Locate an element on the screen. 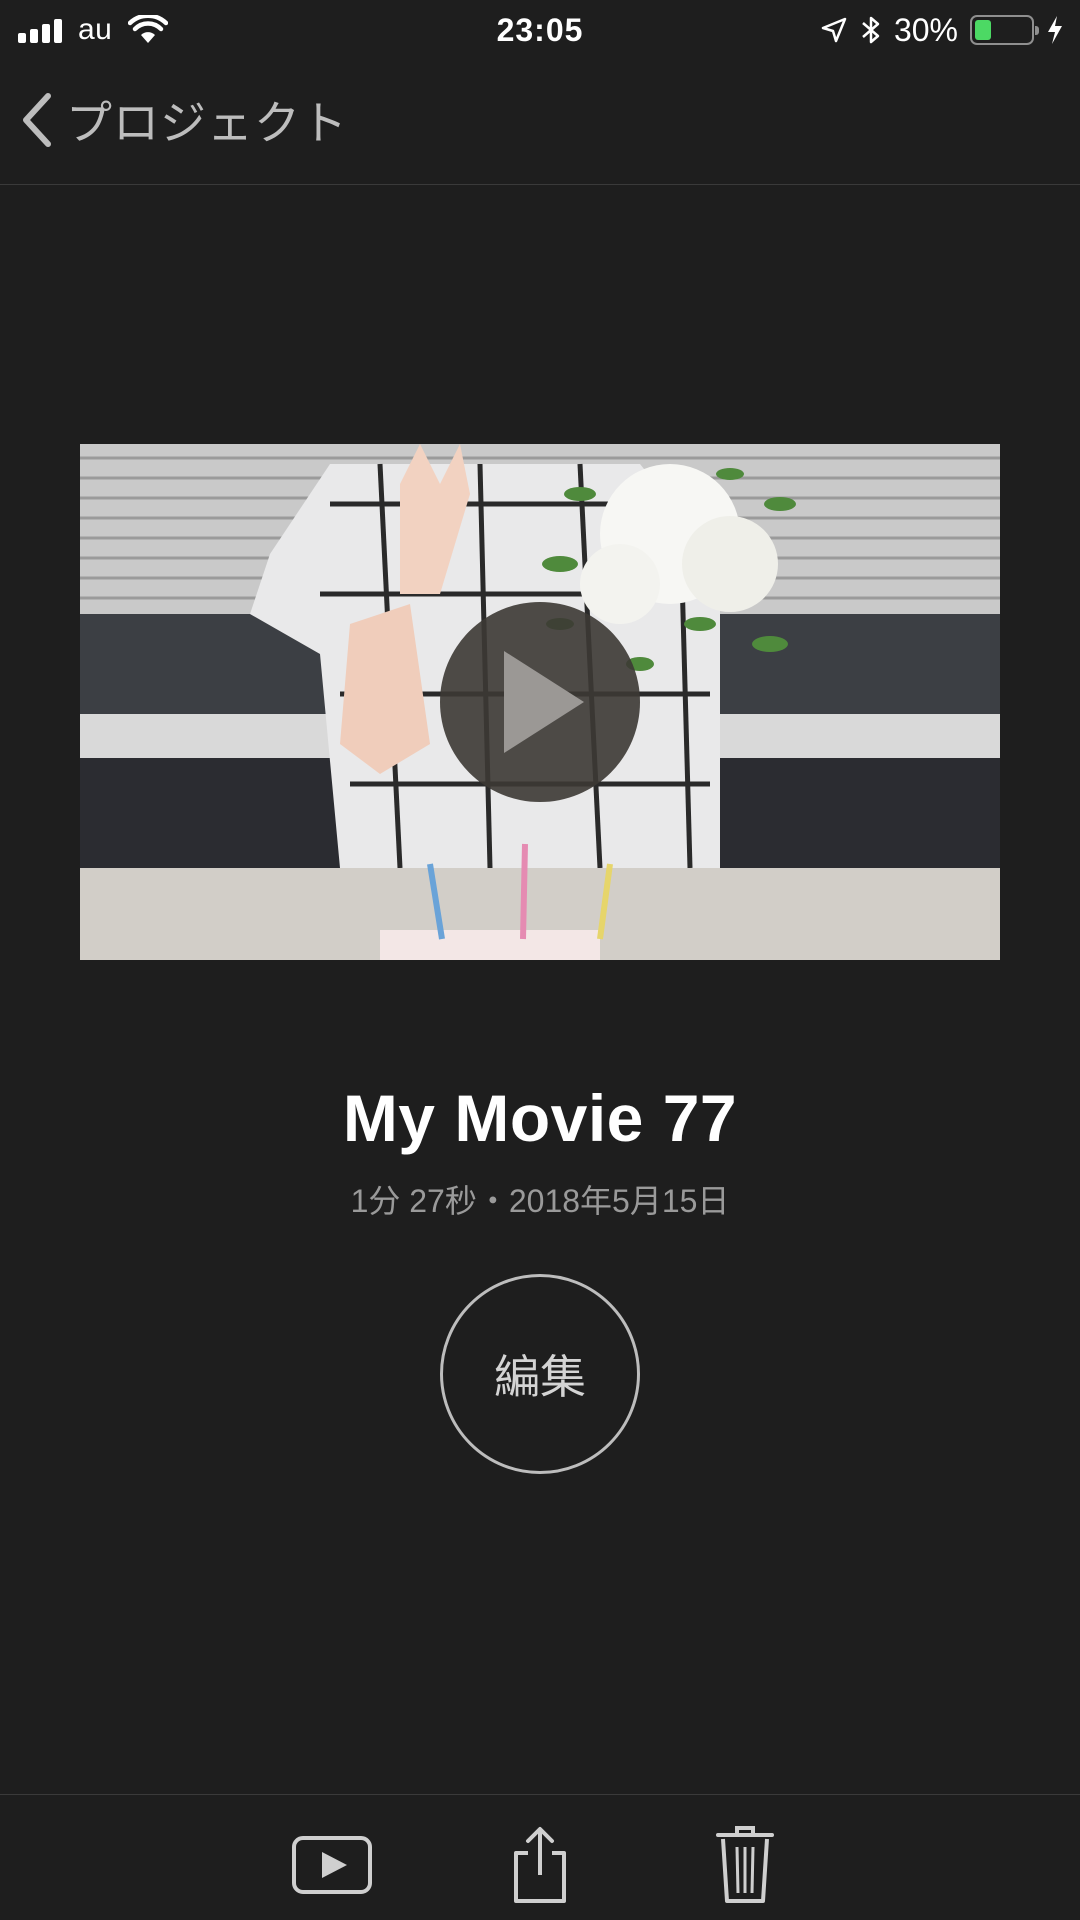 The height and width of the screenshot is (1920, 1080). delete-button is located at coordinates (745, 1865).